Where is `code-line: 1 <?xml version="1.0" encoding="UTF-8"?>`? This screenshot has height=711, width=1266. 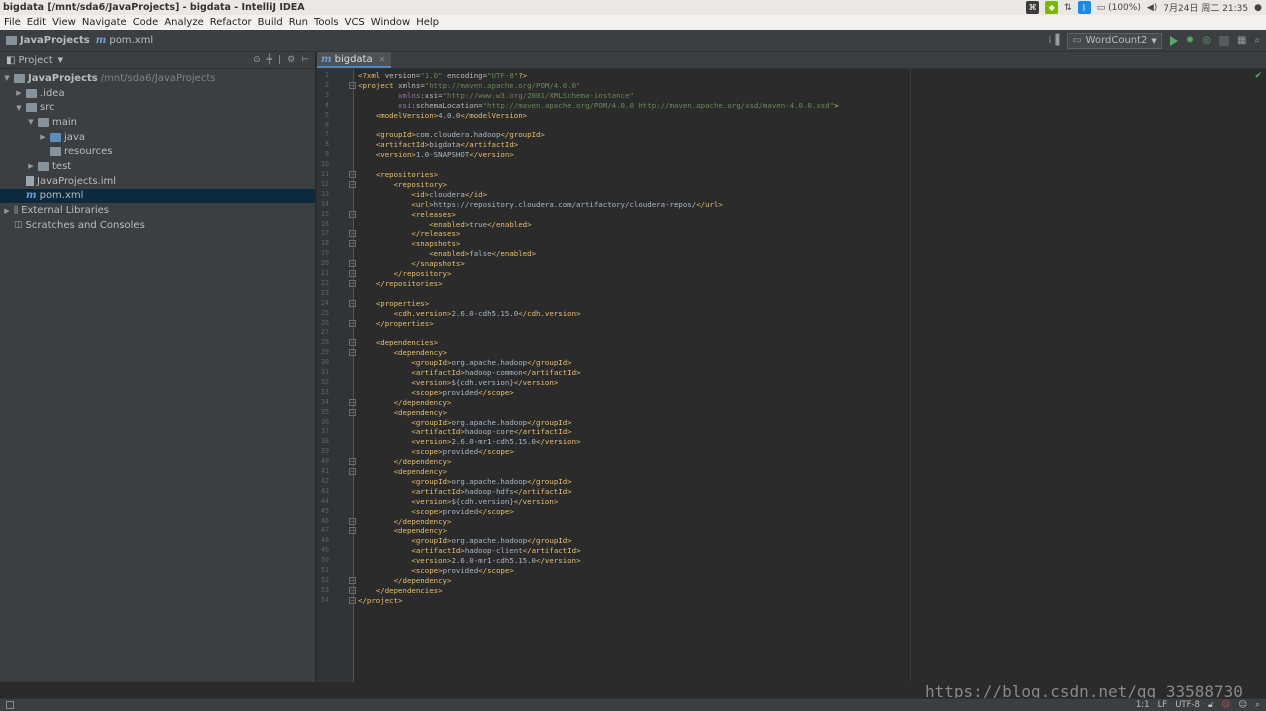 code-line: 1 <?xml version="1.0" encoding="UTF-8"?> is located at coordinates (795, 76).